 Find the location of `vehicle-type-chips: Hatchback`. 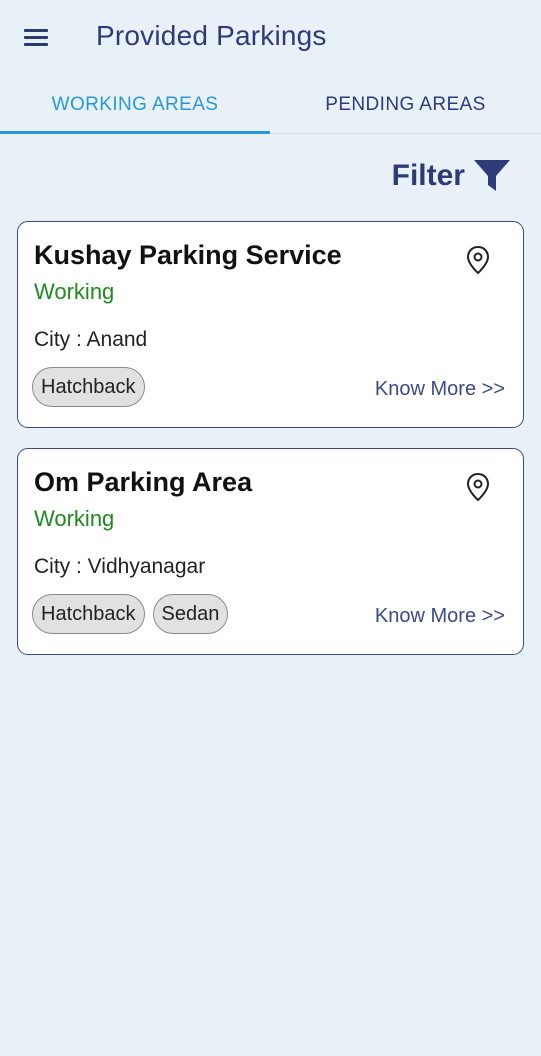

vehicle-type-chips: Hatchback is located at coordinates (88, 387).